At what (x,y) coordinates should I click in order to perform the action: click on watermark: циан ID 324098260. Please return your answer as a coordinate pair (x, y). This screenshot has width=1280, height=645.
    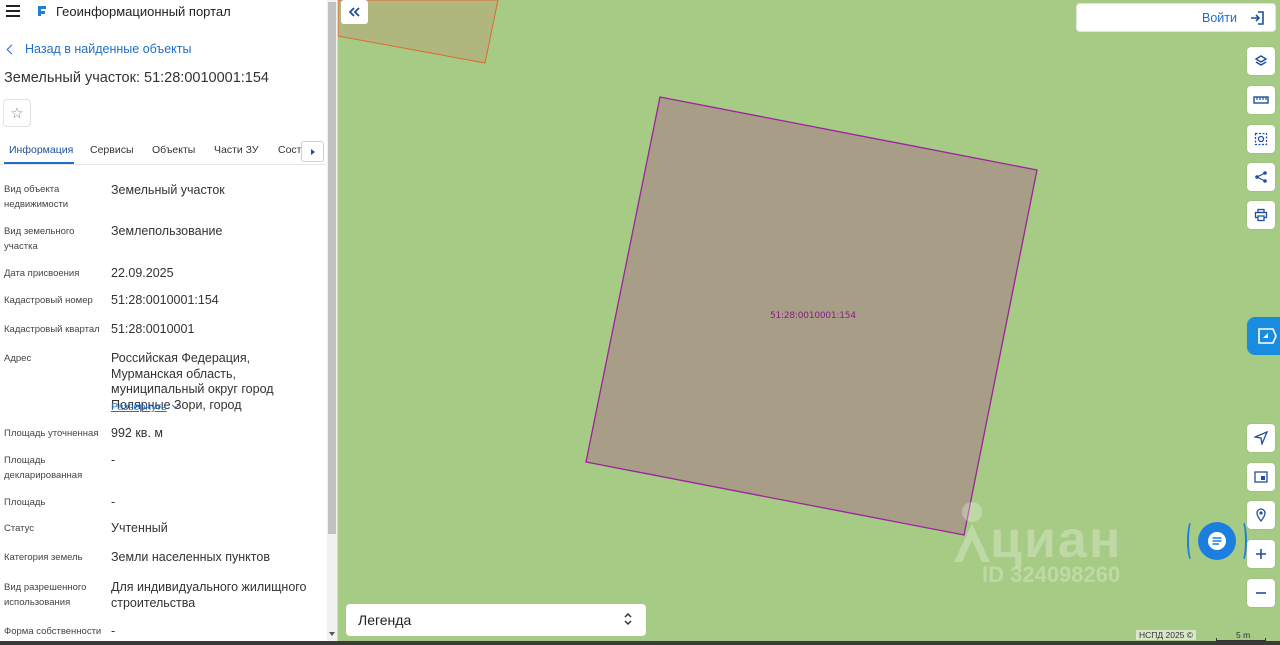
    Looking at the image, I should click on (1035, 543).